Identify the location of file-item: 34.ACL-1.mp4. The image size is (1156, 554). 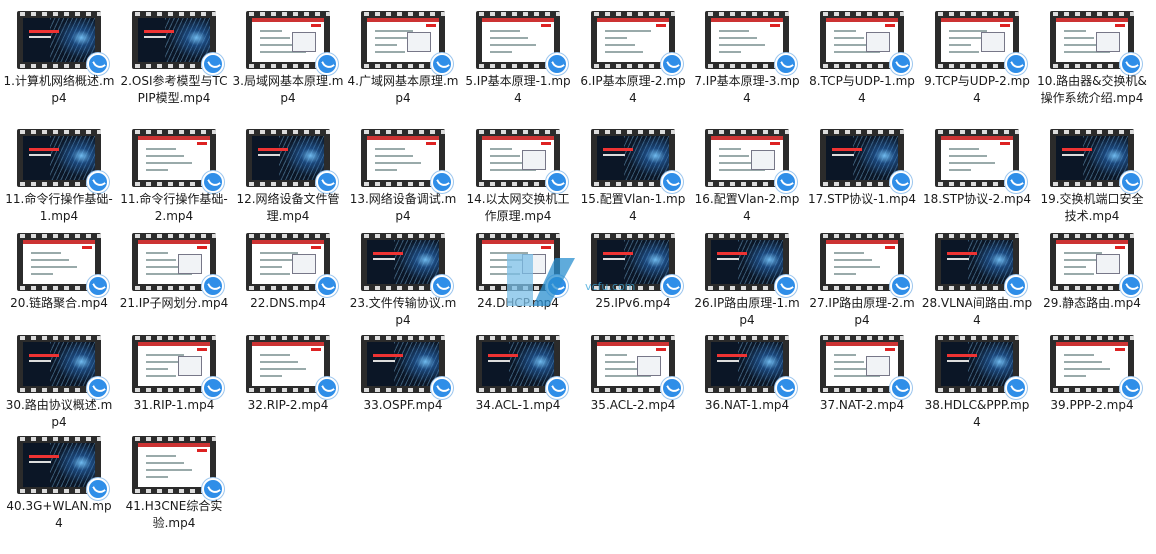
(518, 383).